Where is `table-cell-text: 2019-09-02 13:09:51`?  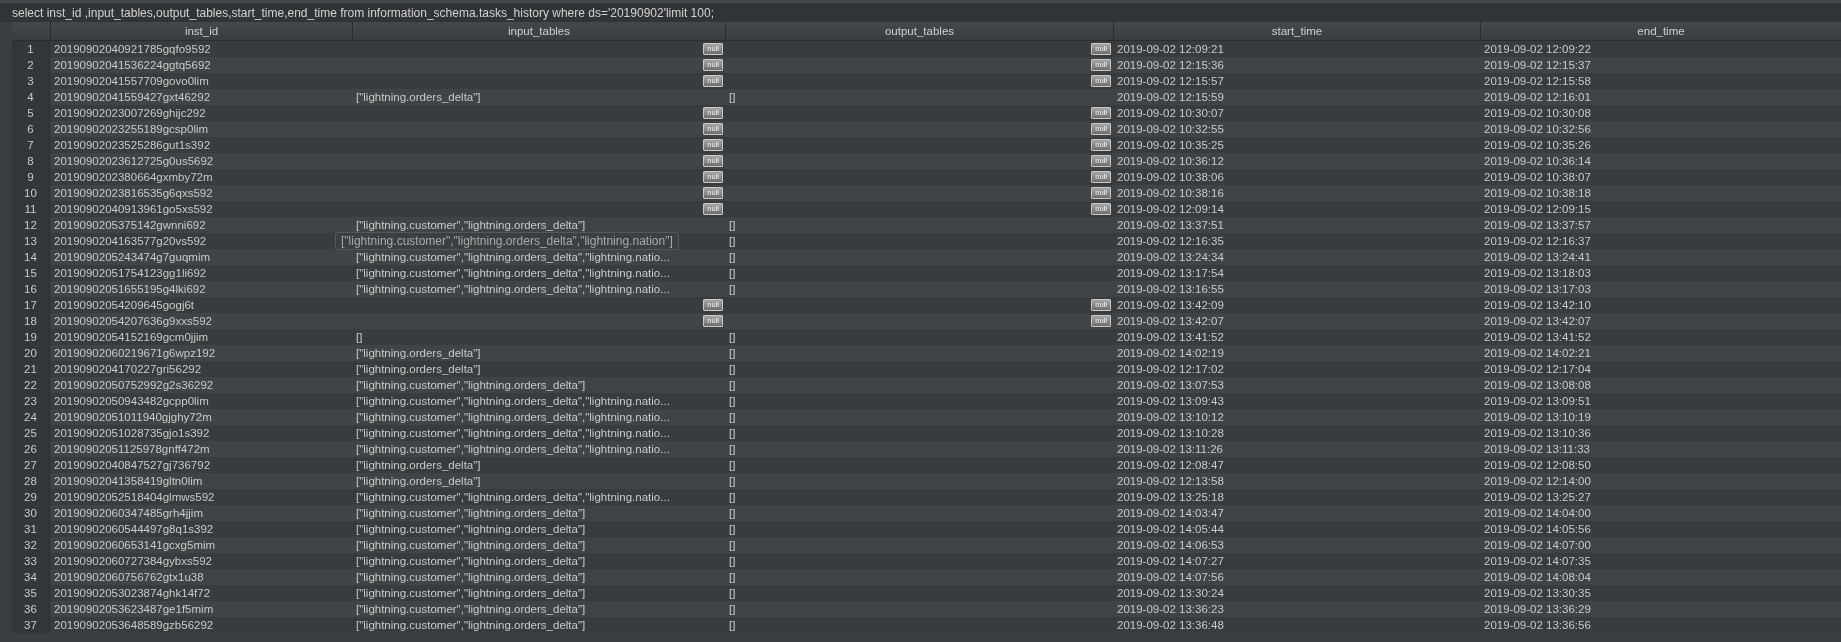 table-cell-text: 2019-09-02 13:09:51 is located at coordinates (1537, 401).